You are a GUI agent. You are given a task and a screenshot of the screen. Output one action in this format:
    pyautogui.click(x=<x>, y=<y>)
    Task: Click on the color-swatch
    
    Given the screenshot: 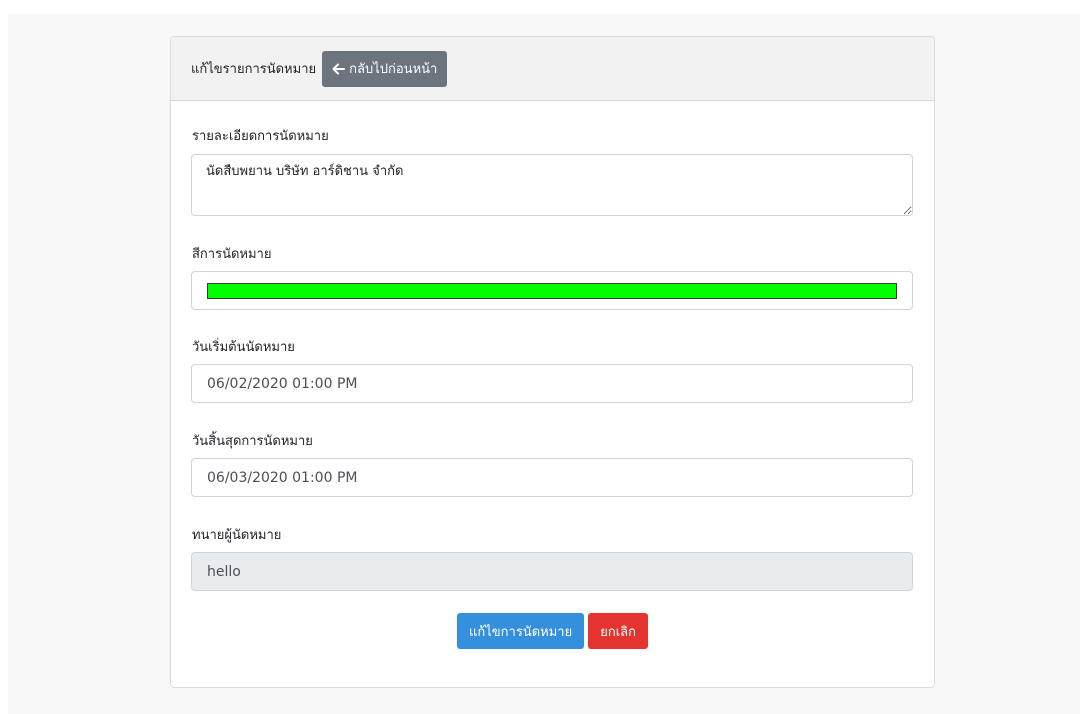 What is the action you would take?
    pyautogui.click(x=552, y=290)
    